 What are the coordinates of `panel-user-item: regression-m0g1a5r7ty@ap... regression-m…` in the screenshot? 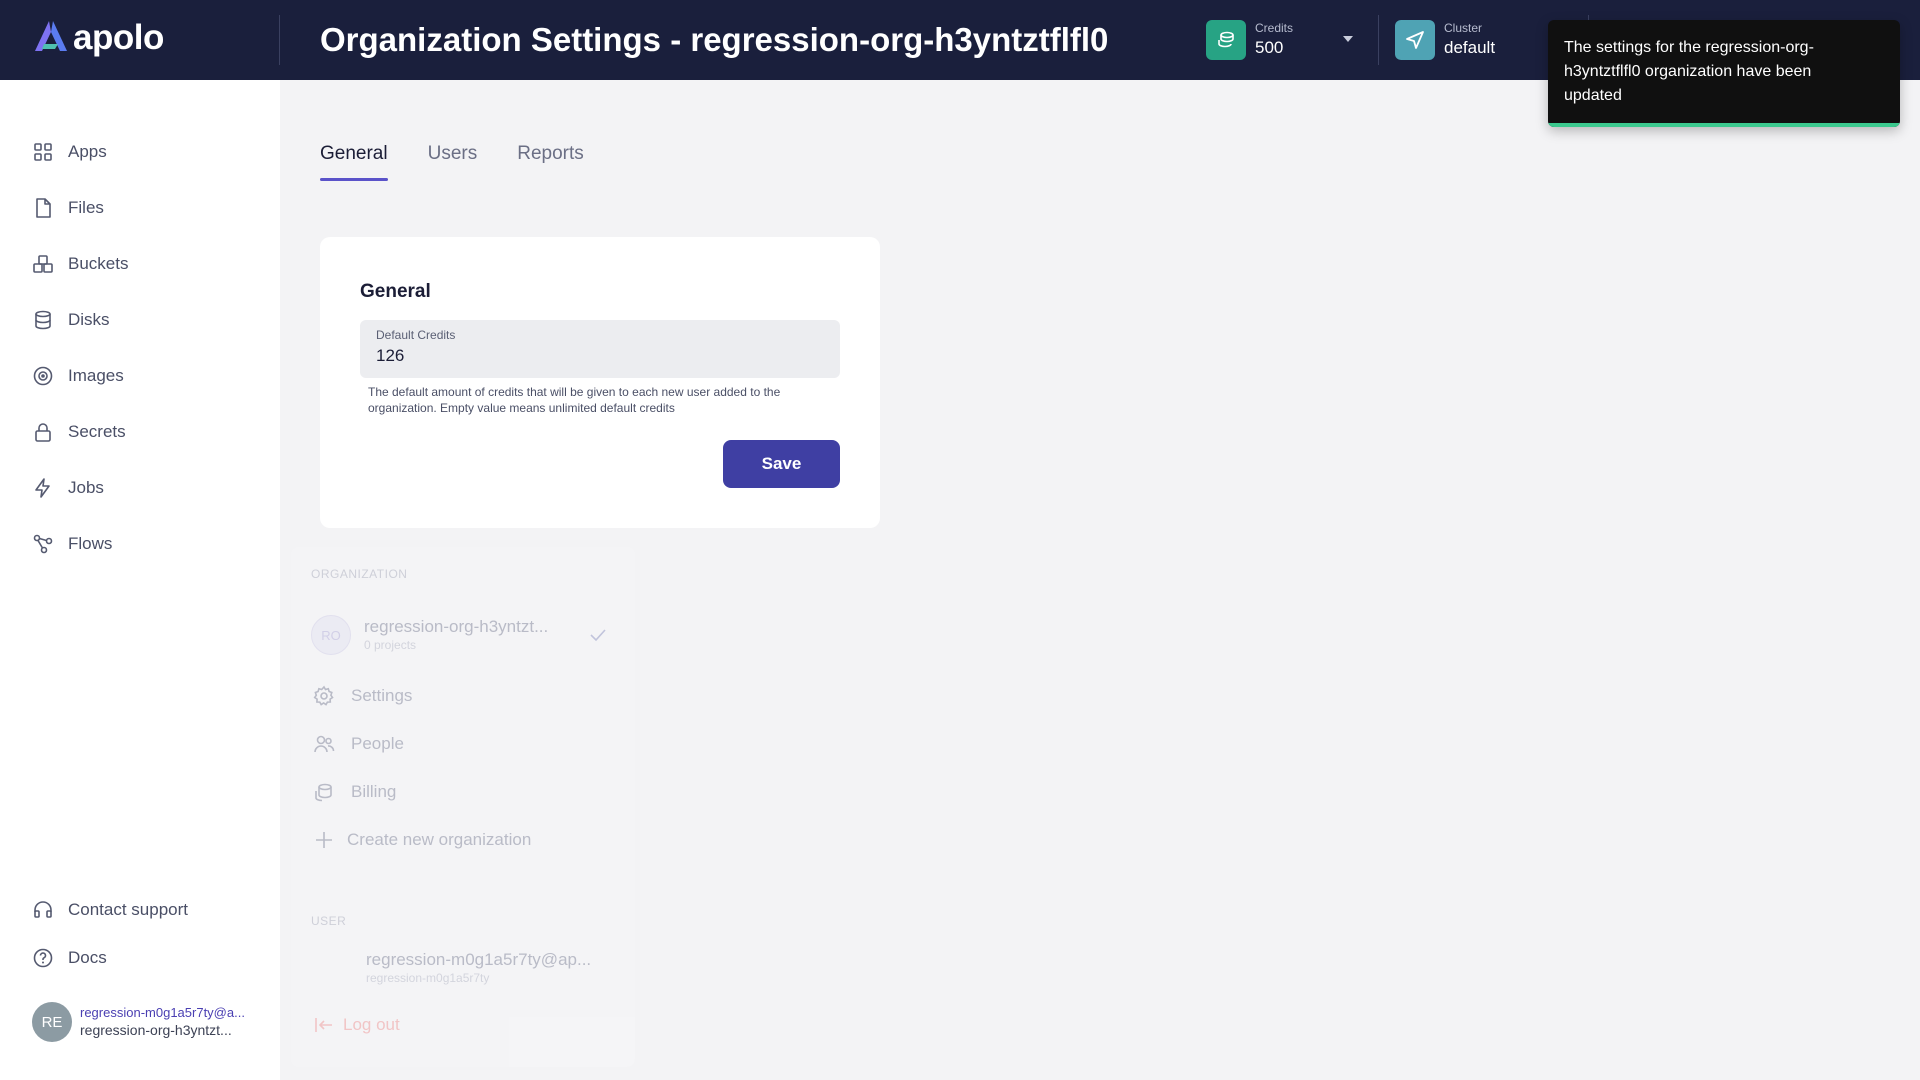 It's located at (478, 968).